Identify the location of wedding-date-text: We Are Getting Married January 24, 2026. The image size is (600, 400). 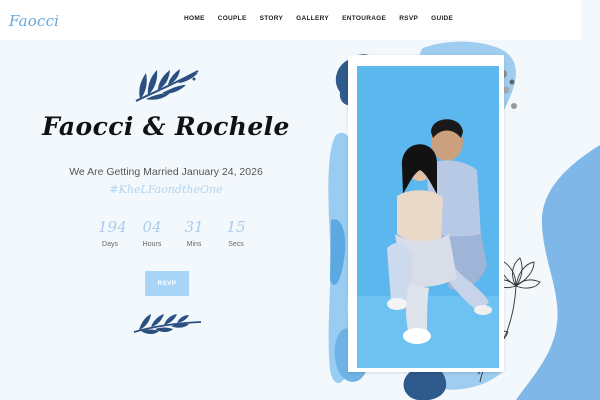
(166, 172).